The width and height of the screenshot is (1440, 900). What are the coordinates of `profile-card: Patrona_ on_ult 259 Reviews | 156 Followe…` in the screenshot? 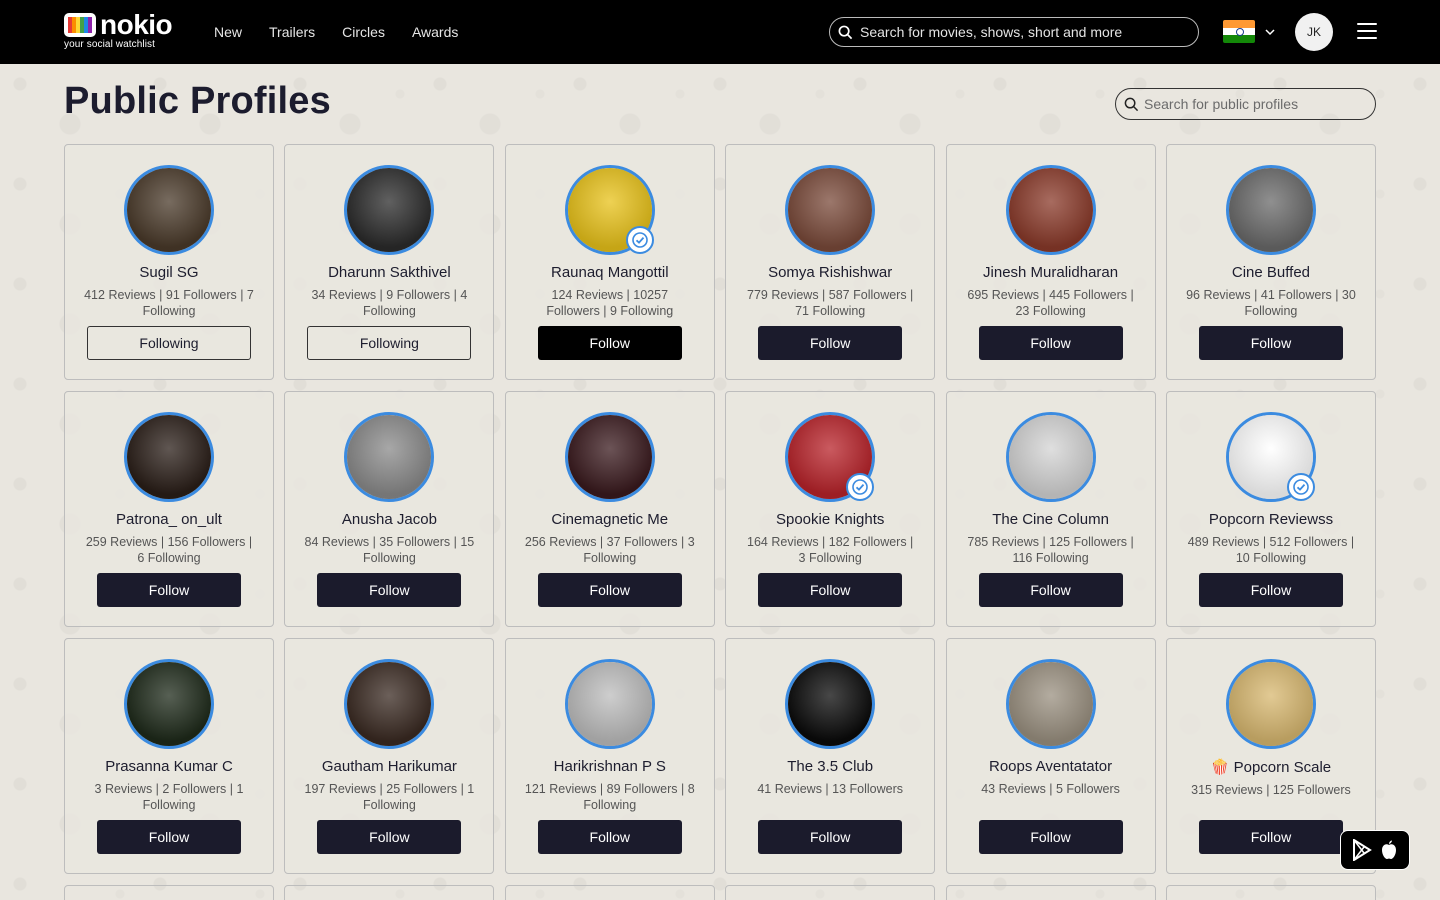 It's located at (169, 509).